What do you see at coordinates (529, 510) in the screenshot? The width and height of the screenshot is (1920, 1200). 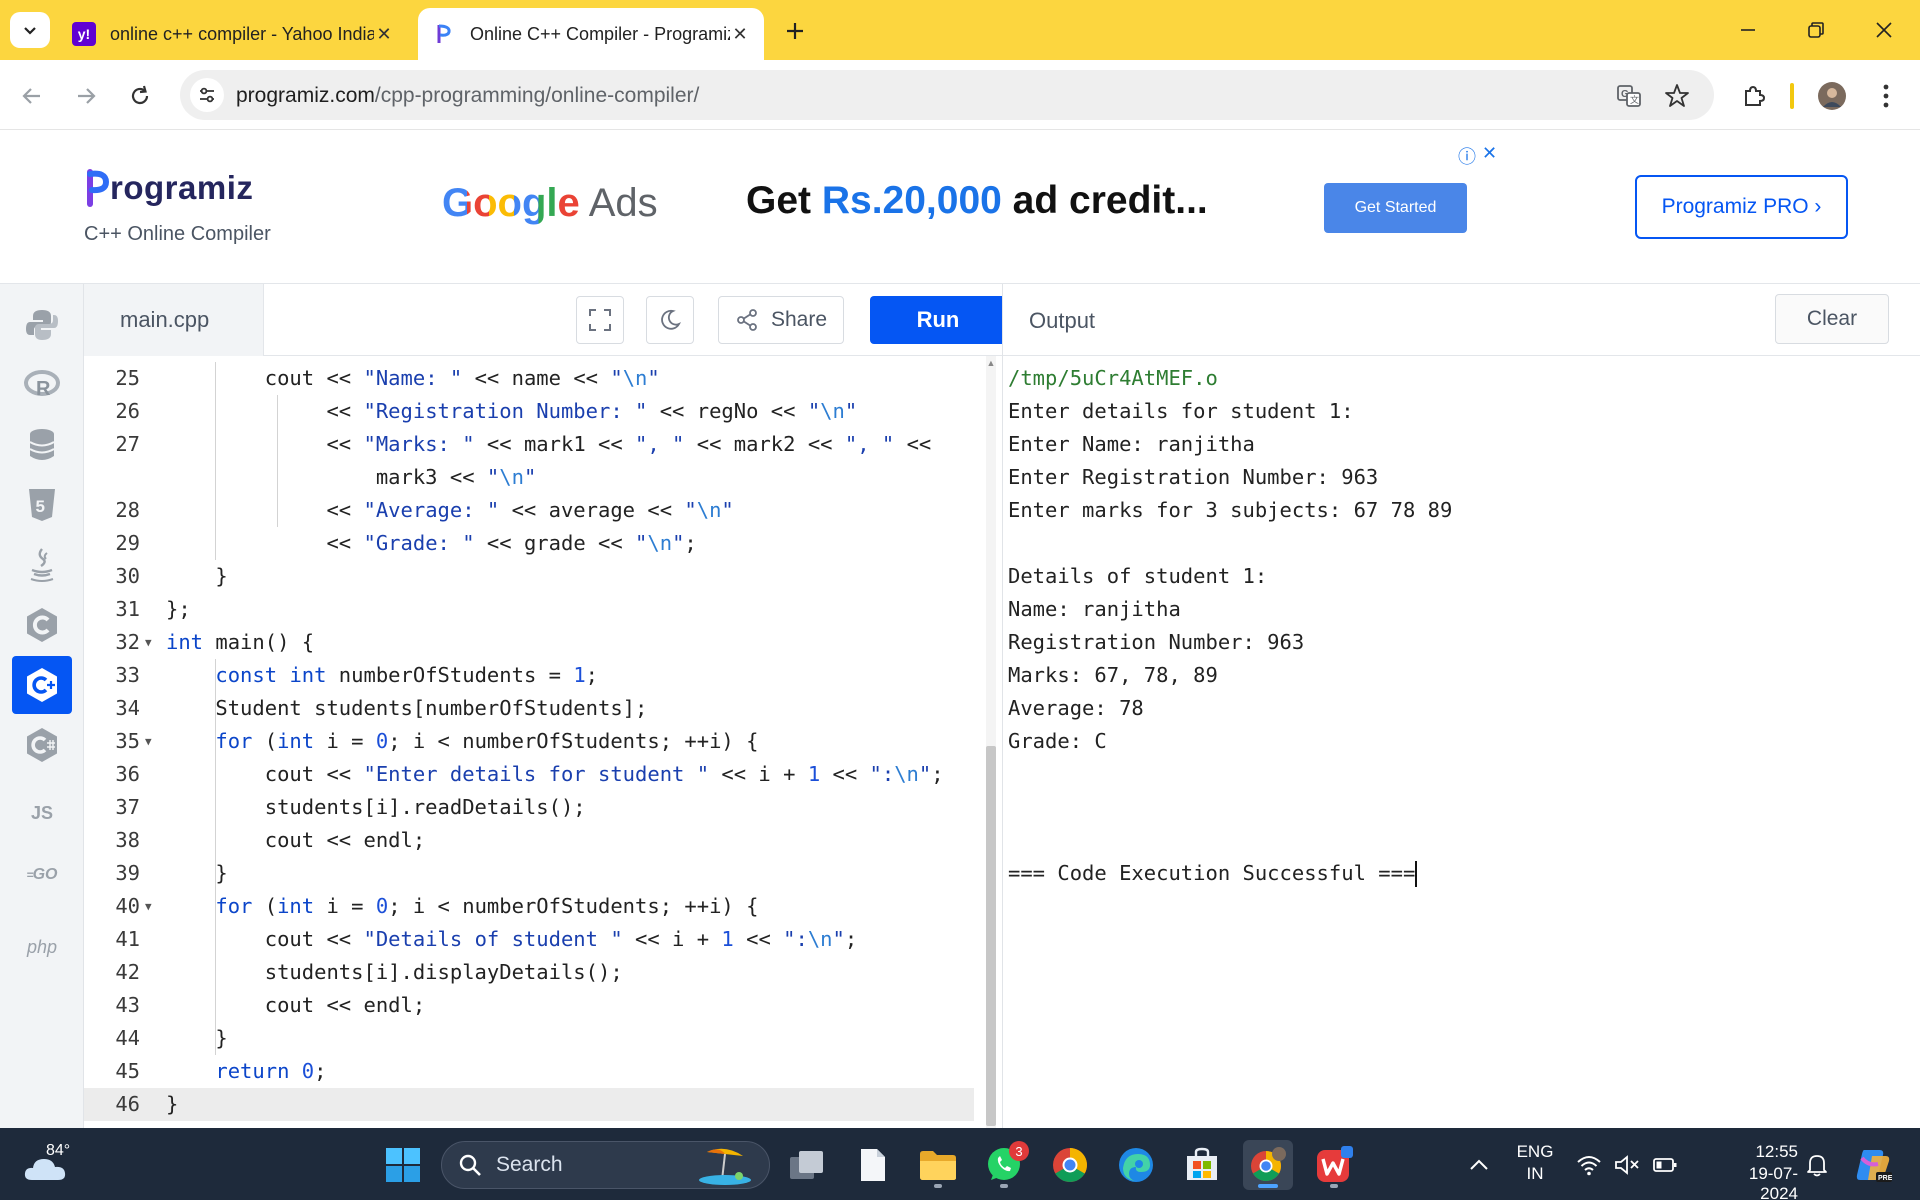 I see `code-line: 28 << "Average: " << average << "\n"` at bounding box center [529, 510].